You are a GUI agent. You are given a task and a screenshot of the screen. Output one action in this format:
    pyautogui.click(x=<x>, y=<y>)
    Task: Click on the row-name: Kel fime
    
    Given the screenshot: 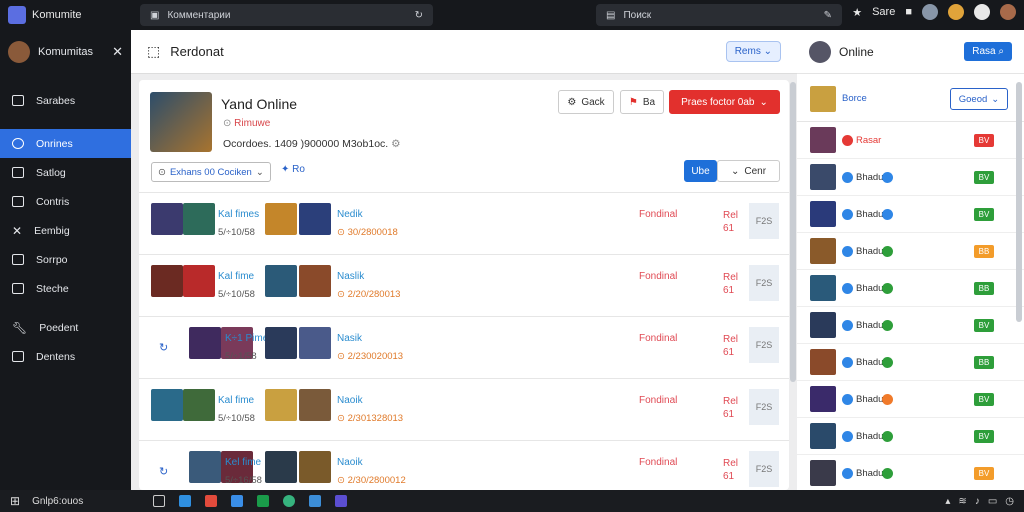 What is the action you would take?
    pyautogui.click(x=243, y=462)
    